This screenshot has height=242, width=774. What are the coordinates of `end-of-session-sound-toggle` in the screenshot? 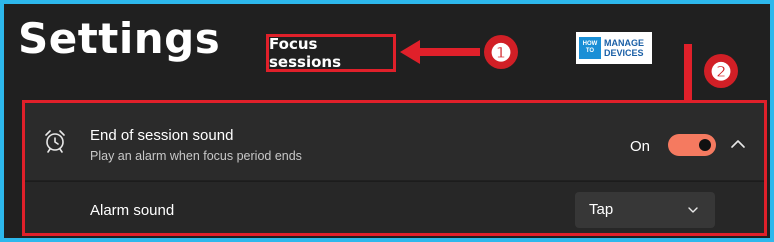 It's located at (692, 145).